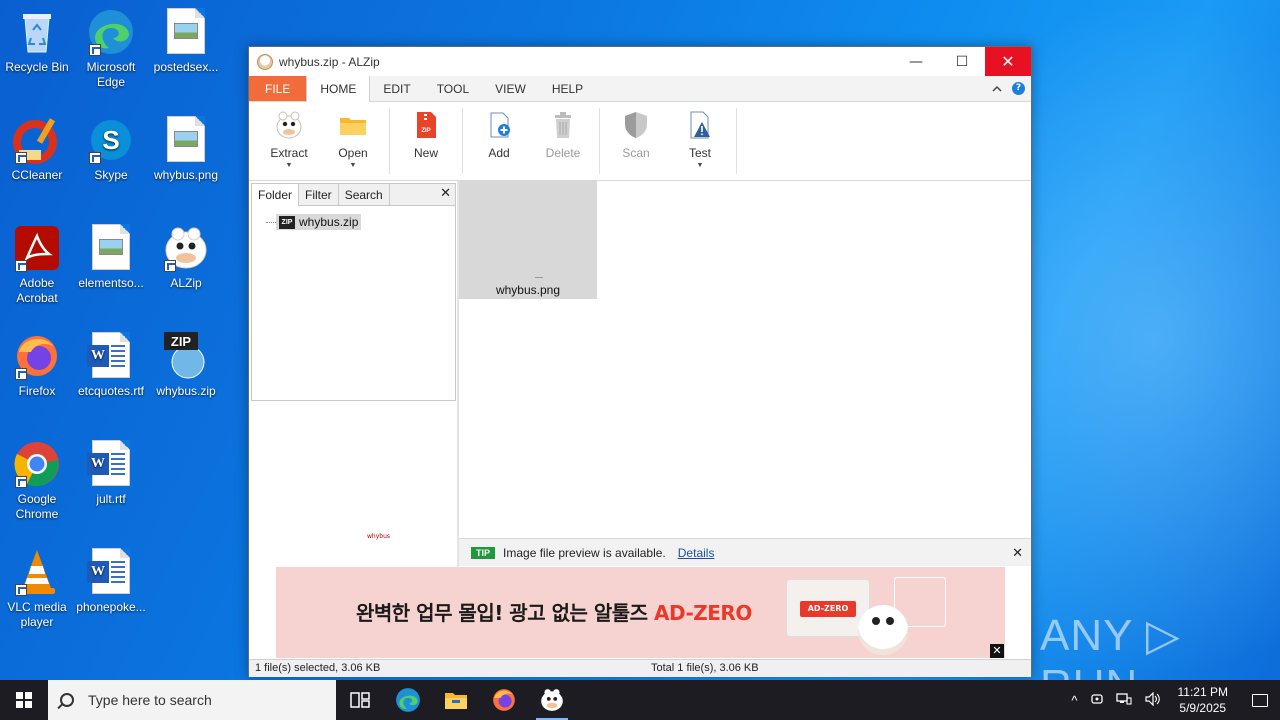 The width and height of the screenshot is (1280, 720). I want to click on add-button: Add, so click(499, 141).